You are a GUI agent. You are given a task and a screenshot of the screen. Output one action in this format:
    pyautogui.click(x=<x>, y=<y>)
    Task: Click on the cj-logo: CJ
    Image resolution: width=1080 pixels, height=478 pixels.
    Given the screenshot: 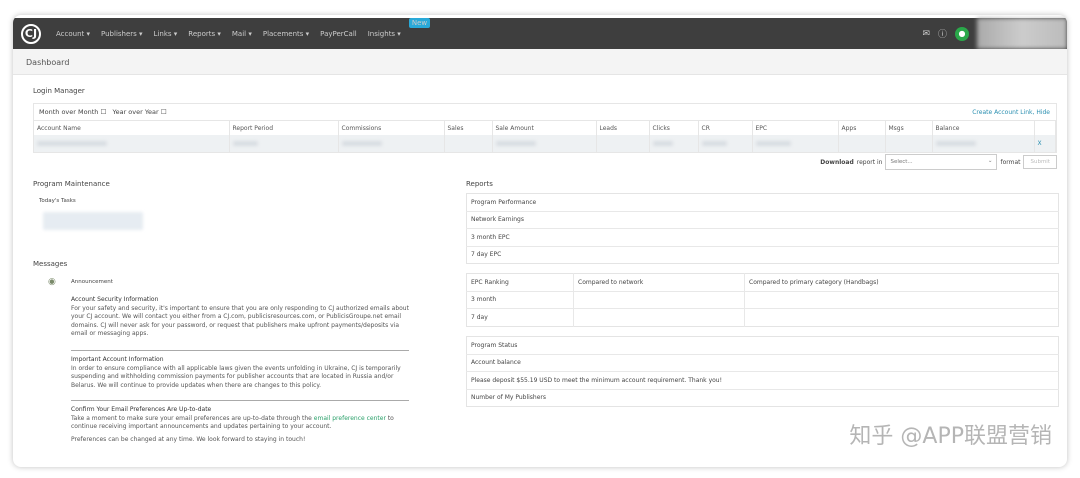 What is the action you would take?
    pyautogui.click(x=31, y=33)
    